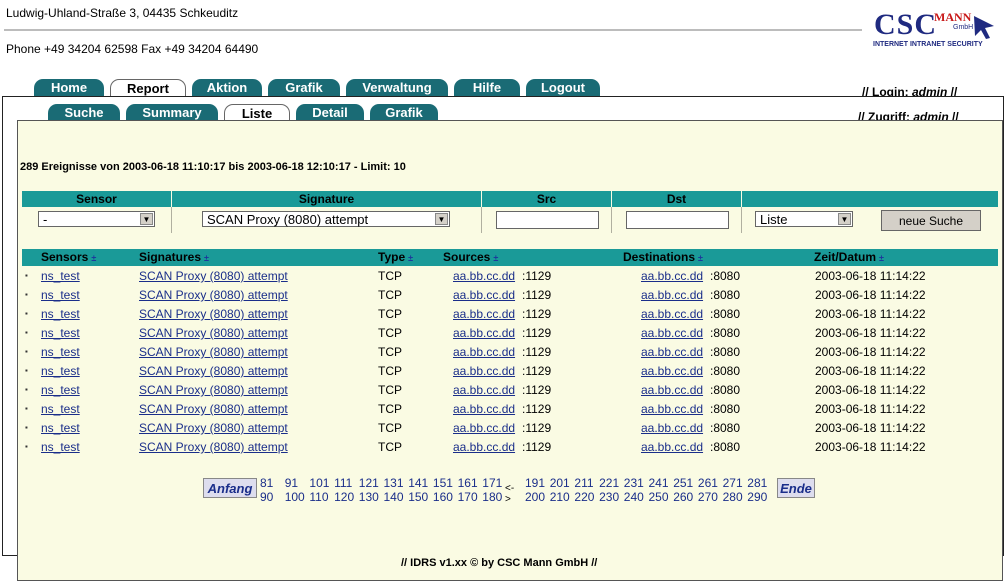  Describe the element at coordinates (172, 112) in the screenshot. I see `subtab-summary: Summary` at that location.